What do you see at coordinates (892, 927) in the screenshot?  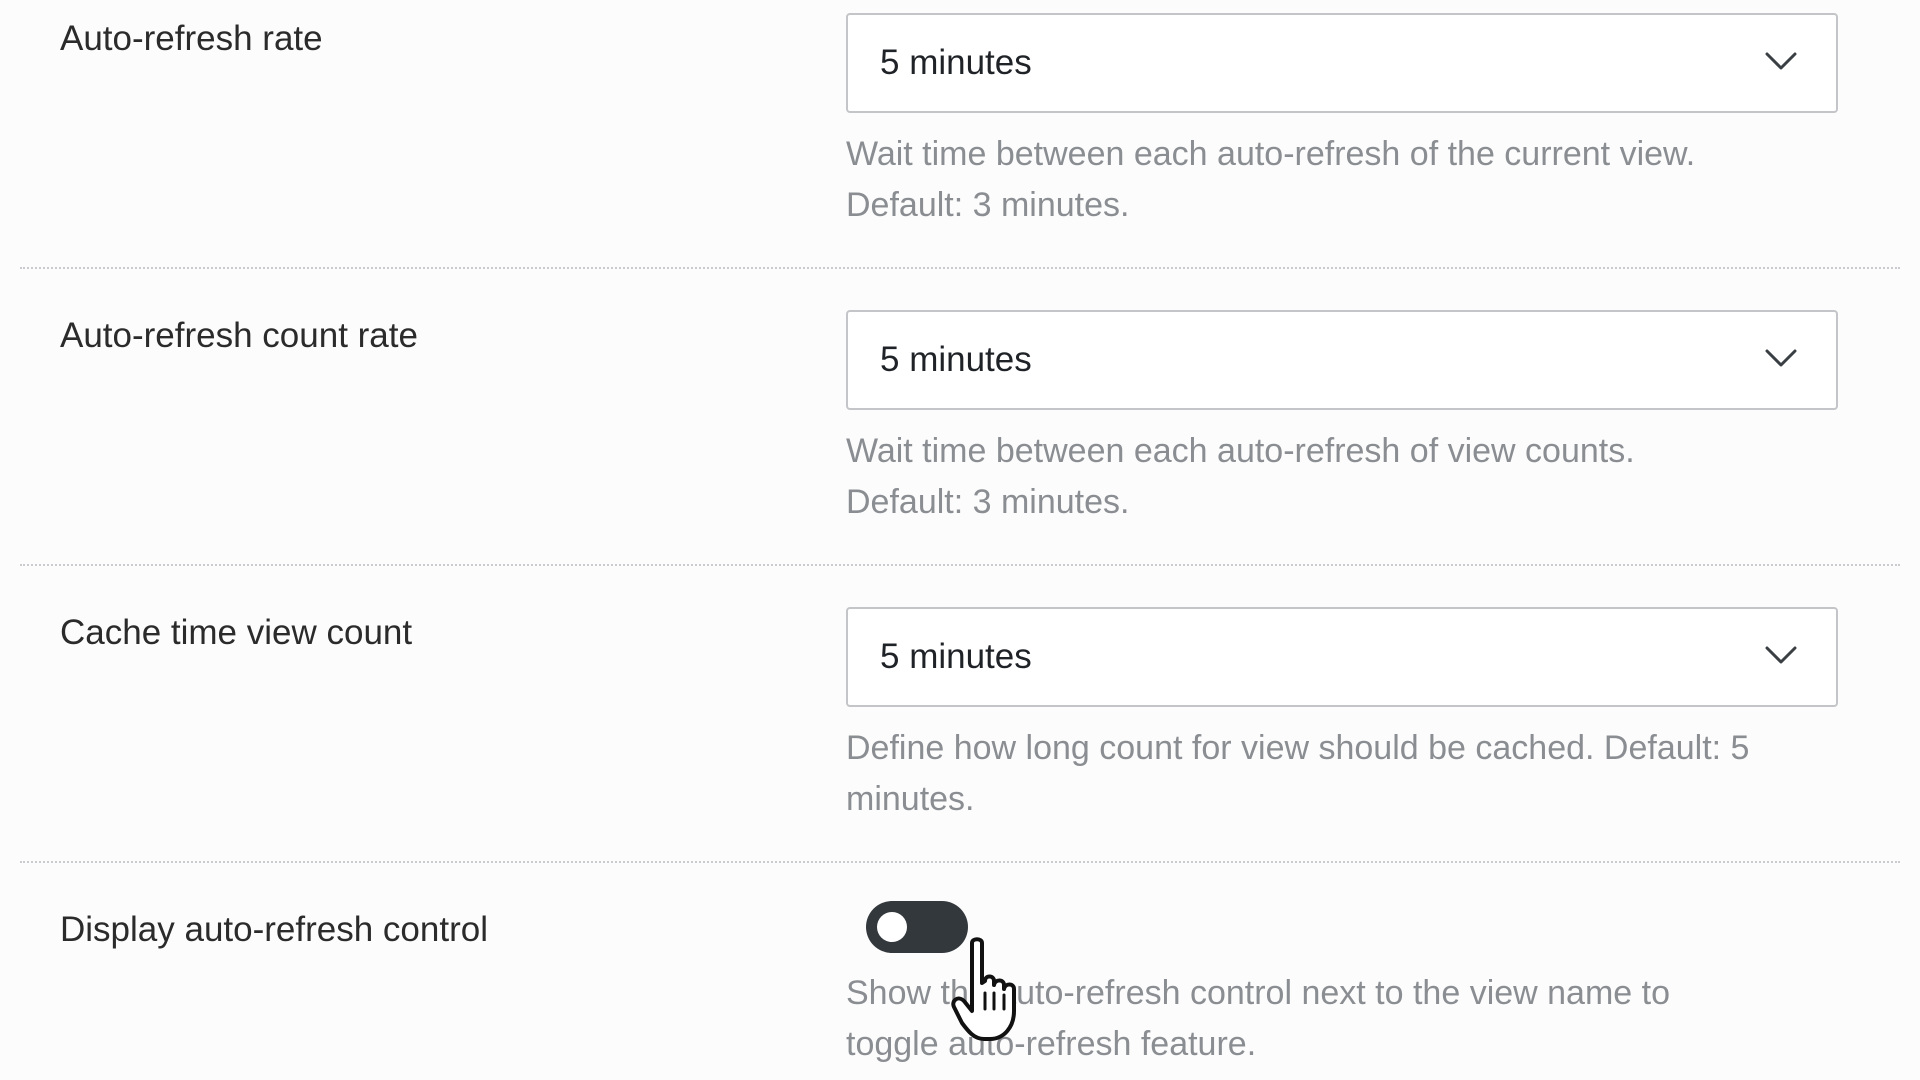 I see `toggle-knob` at bounding box center [892, 927].